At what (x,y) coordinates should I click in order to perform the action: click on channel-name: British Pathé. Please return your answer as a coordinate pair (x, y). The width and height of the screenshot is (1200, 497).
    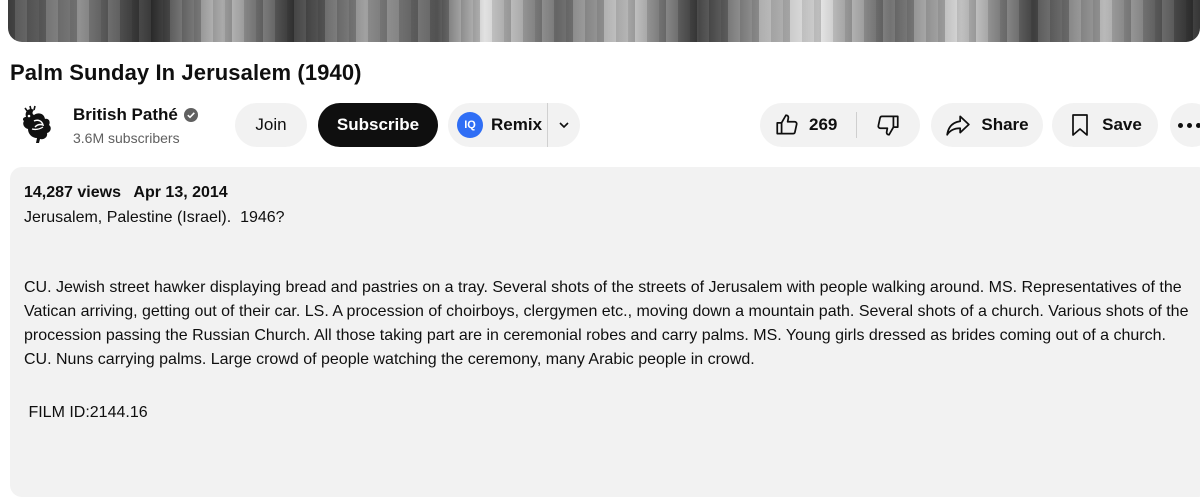
    Looking at the image, I should click on (125, 115).